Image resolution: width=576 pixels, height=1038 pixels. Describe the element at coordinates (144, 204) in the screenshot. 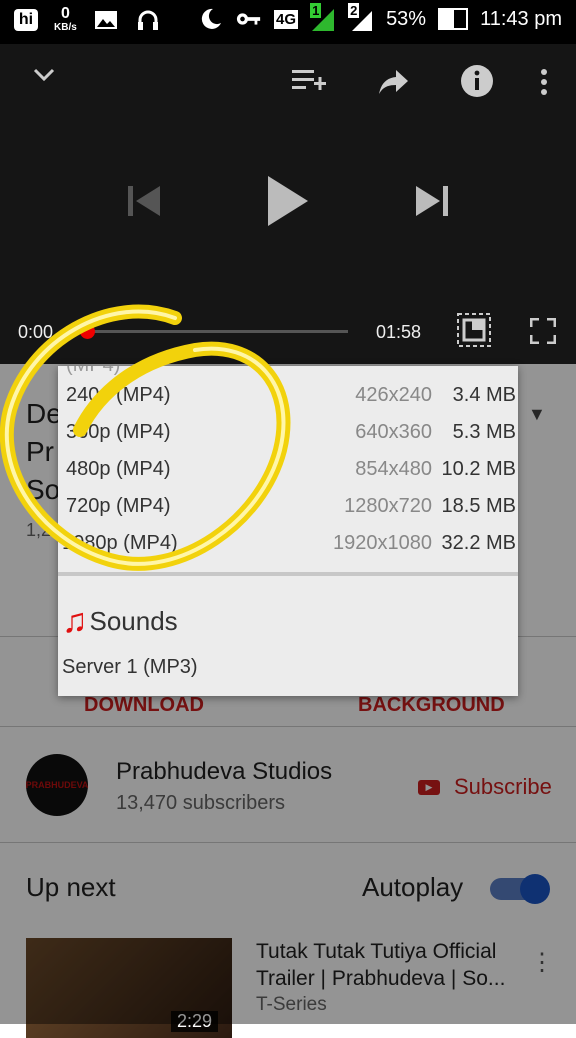

I see `previous-icon` at that location.